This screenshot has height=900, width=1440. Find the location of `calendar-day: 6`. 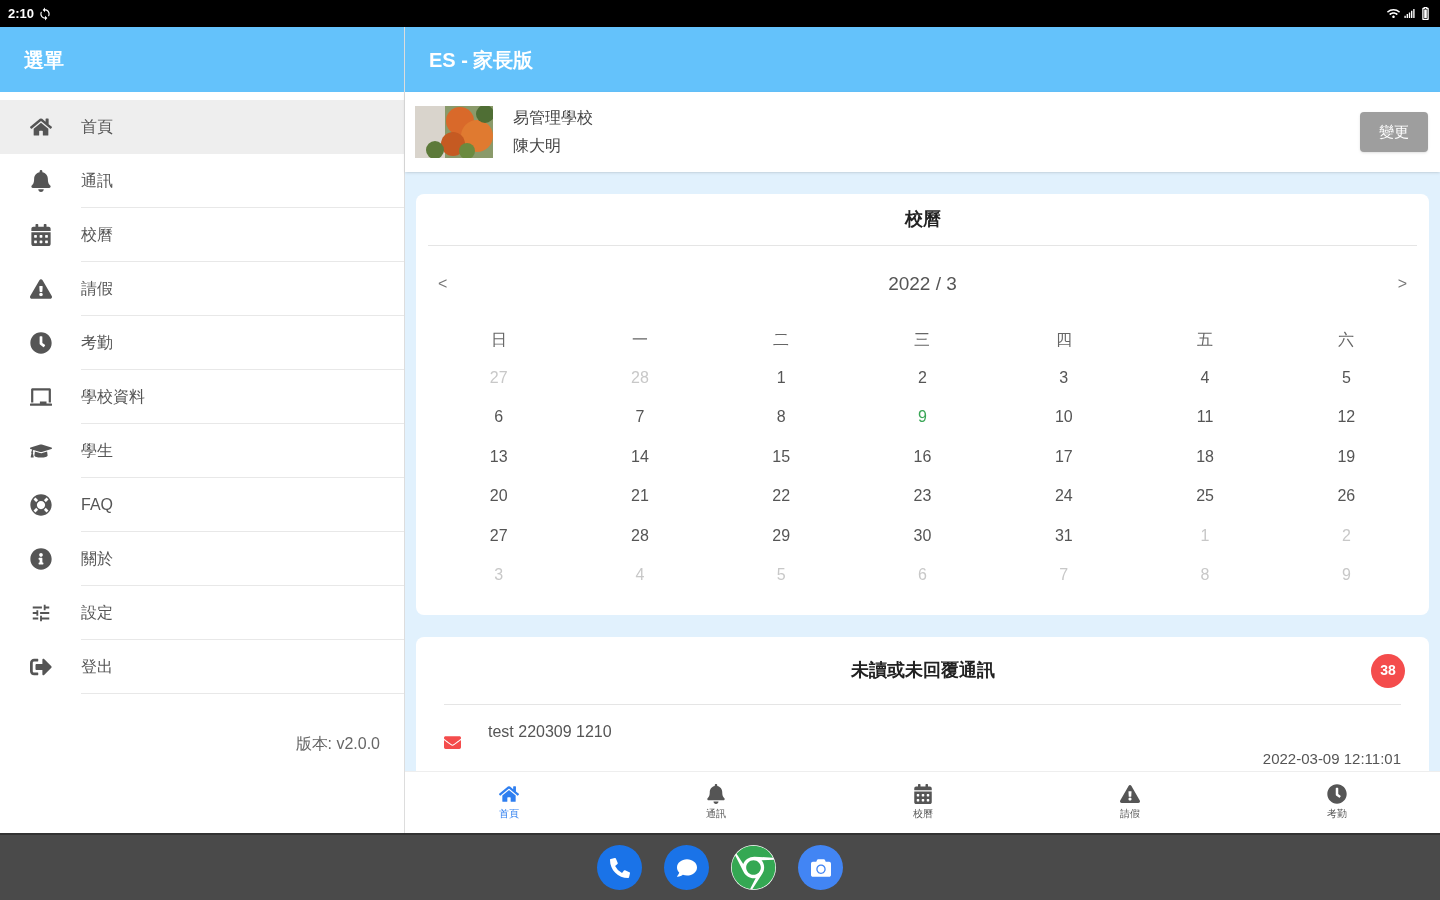

calendar-day: 6 is located at coordinates (499, 417).